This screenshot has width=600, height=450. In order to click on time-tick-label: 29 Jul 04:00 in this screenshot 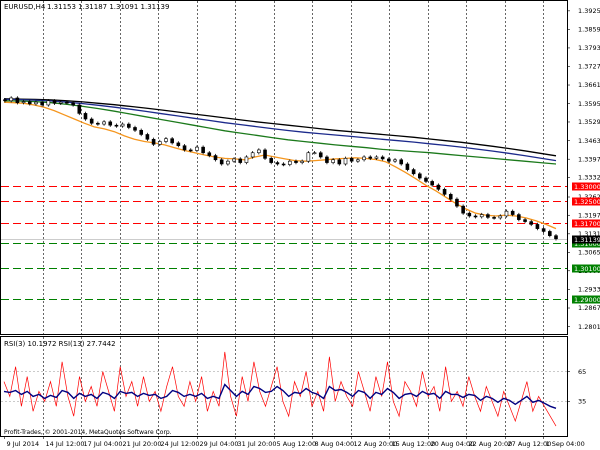, I will do `click(219, 444)`.